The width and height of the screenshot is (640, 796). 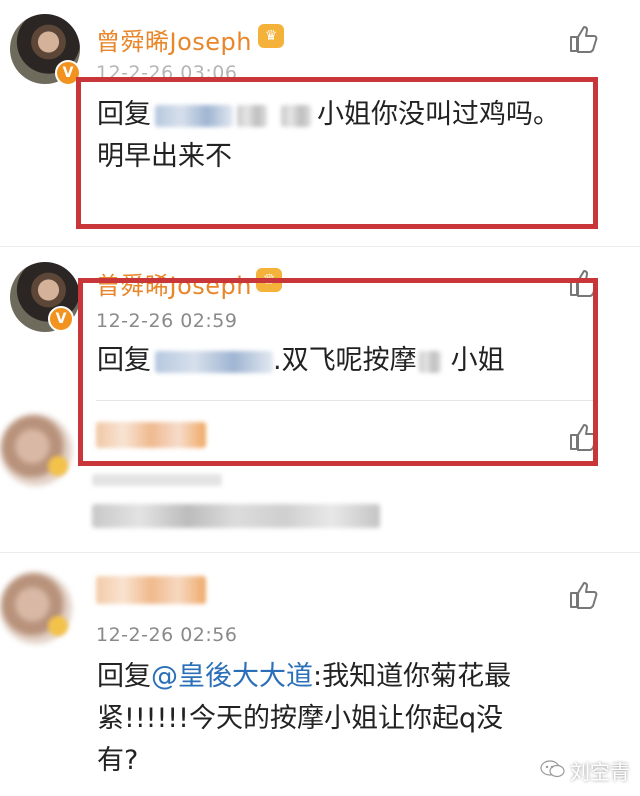 I want to click on watermark-text: 刘空青, so click(x=600, y=772).